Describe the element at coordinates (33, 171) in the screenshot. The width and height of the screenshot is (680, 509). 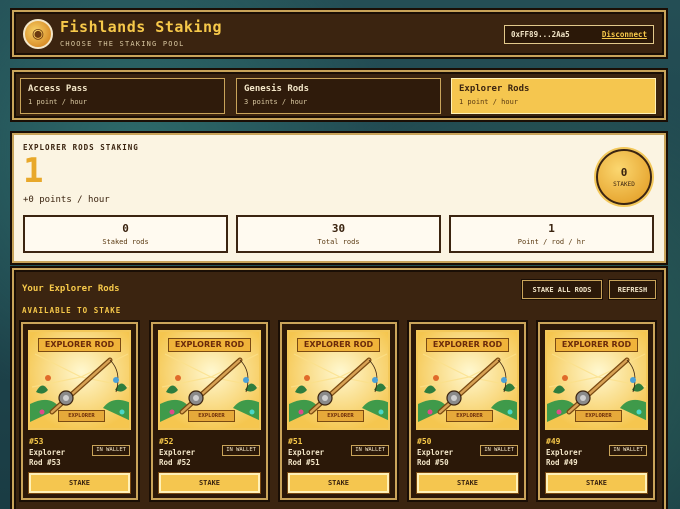
I see `summary-big-value: 1` at that location.